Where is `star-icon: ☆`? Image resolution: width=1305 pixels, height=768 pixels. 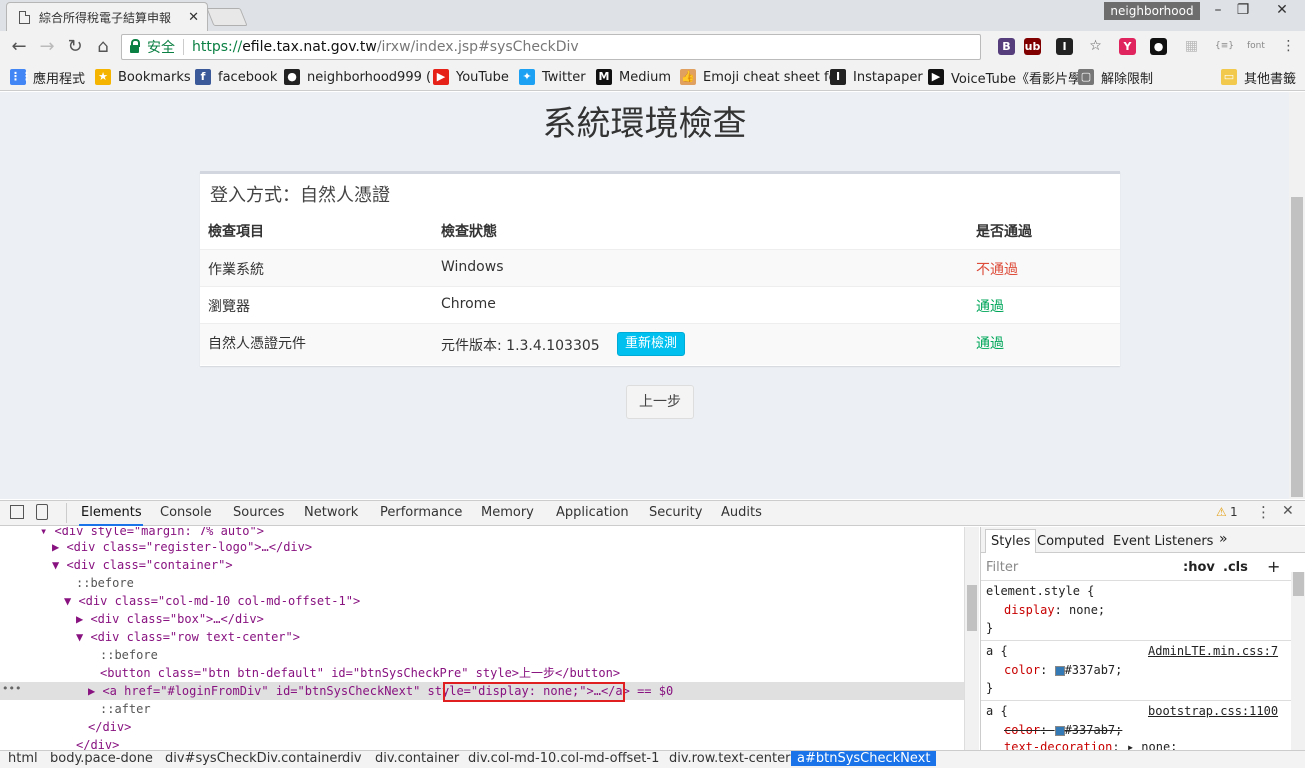
star-icon: ☆ is located at coordinates (1095, 46).